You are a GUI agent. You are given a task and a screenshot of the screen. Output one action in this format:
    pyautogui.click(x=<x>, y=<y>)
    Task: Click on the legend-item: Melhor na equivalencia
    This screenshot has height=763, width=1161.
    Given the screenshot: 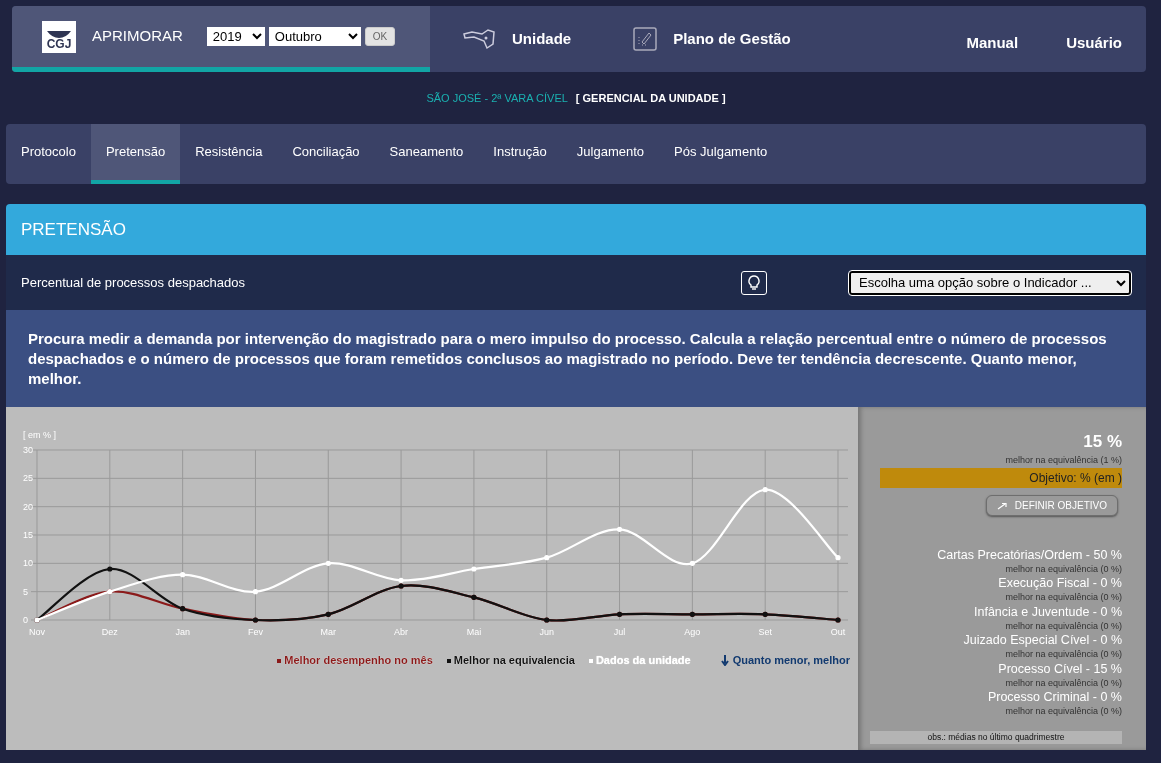 What is the action you would take?
    pyautogui.click(x=510, y=660)
    